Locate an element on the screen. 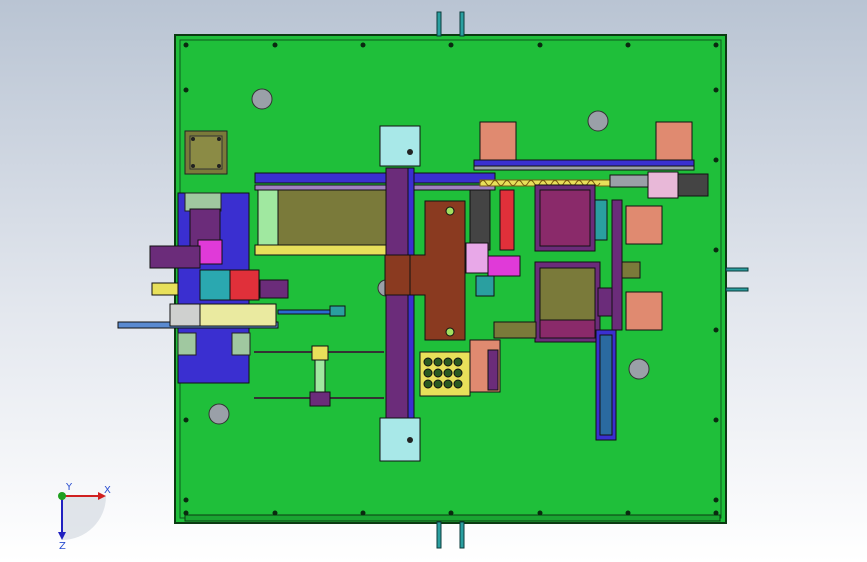 The image size is (867, 562). x-axis-label: X is located at coordinates (107, 490).